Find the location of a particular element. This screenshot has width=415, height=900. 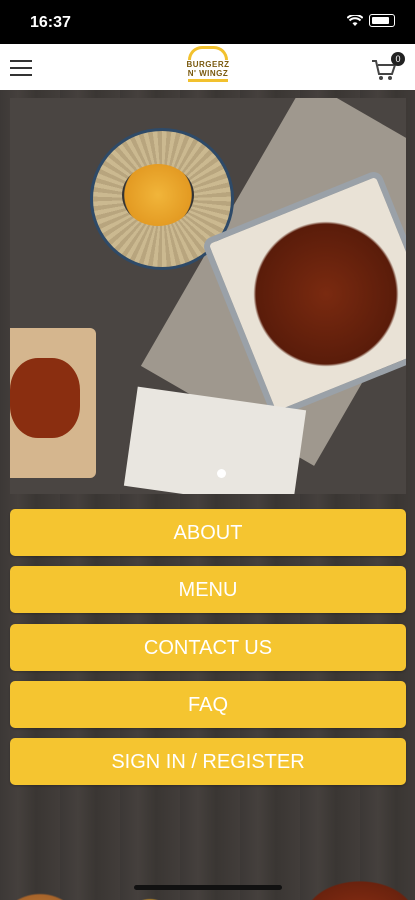

faq-button: FAQ is located at coordinates (208, 704).